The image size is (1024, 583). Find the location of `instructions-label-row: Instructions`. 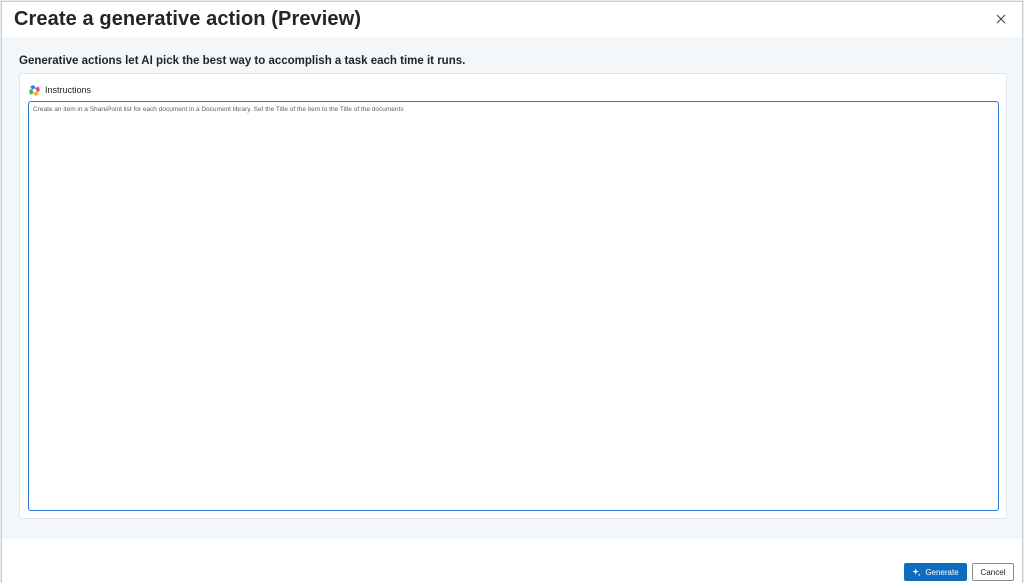

instructions-label-row: Instructions is located at coordinates (59, 90).